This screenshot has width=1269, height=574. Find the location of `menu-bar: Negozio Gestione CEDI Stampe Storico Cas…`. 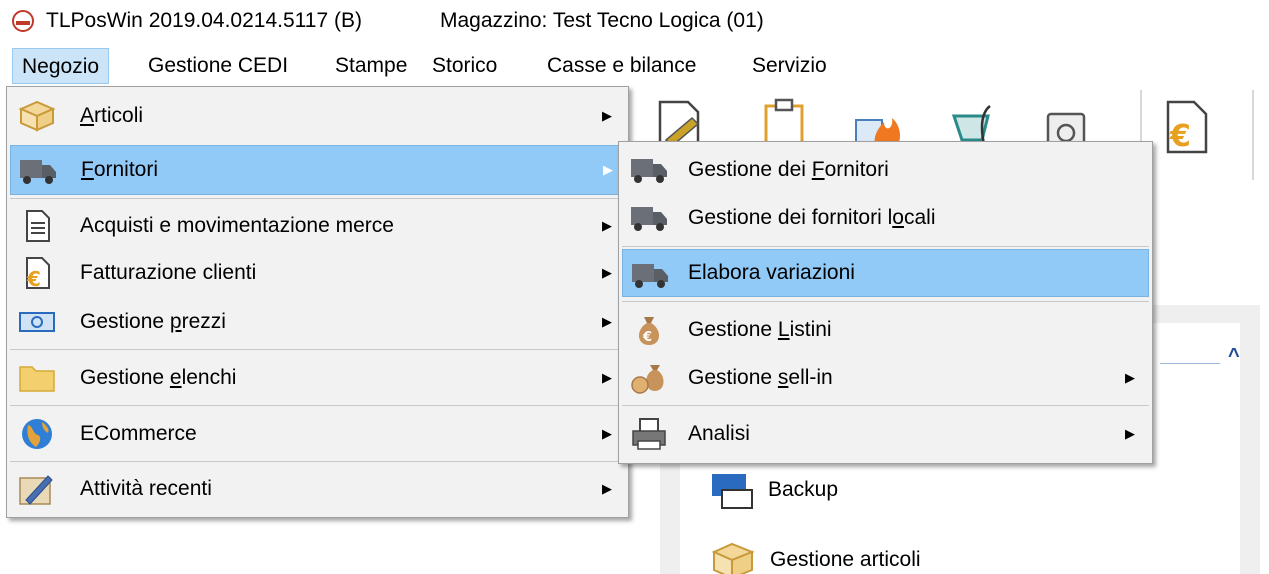

menu-bar: Negozio Gestione CEDI Stampe Storico Cas… is located at coordinates (634, 66).